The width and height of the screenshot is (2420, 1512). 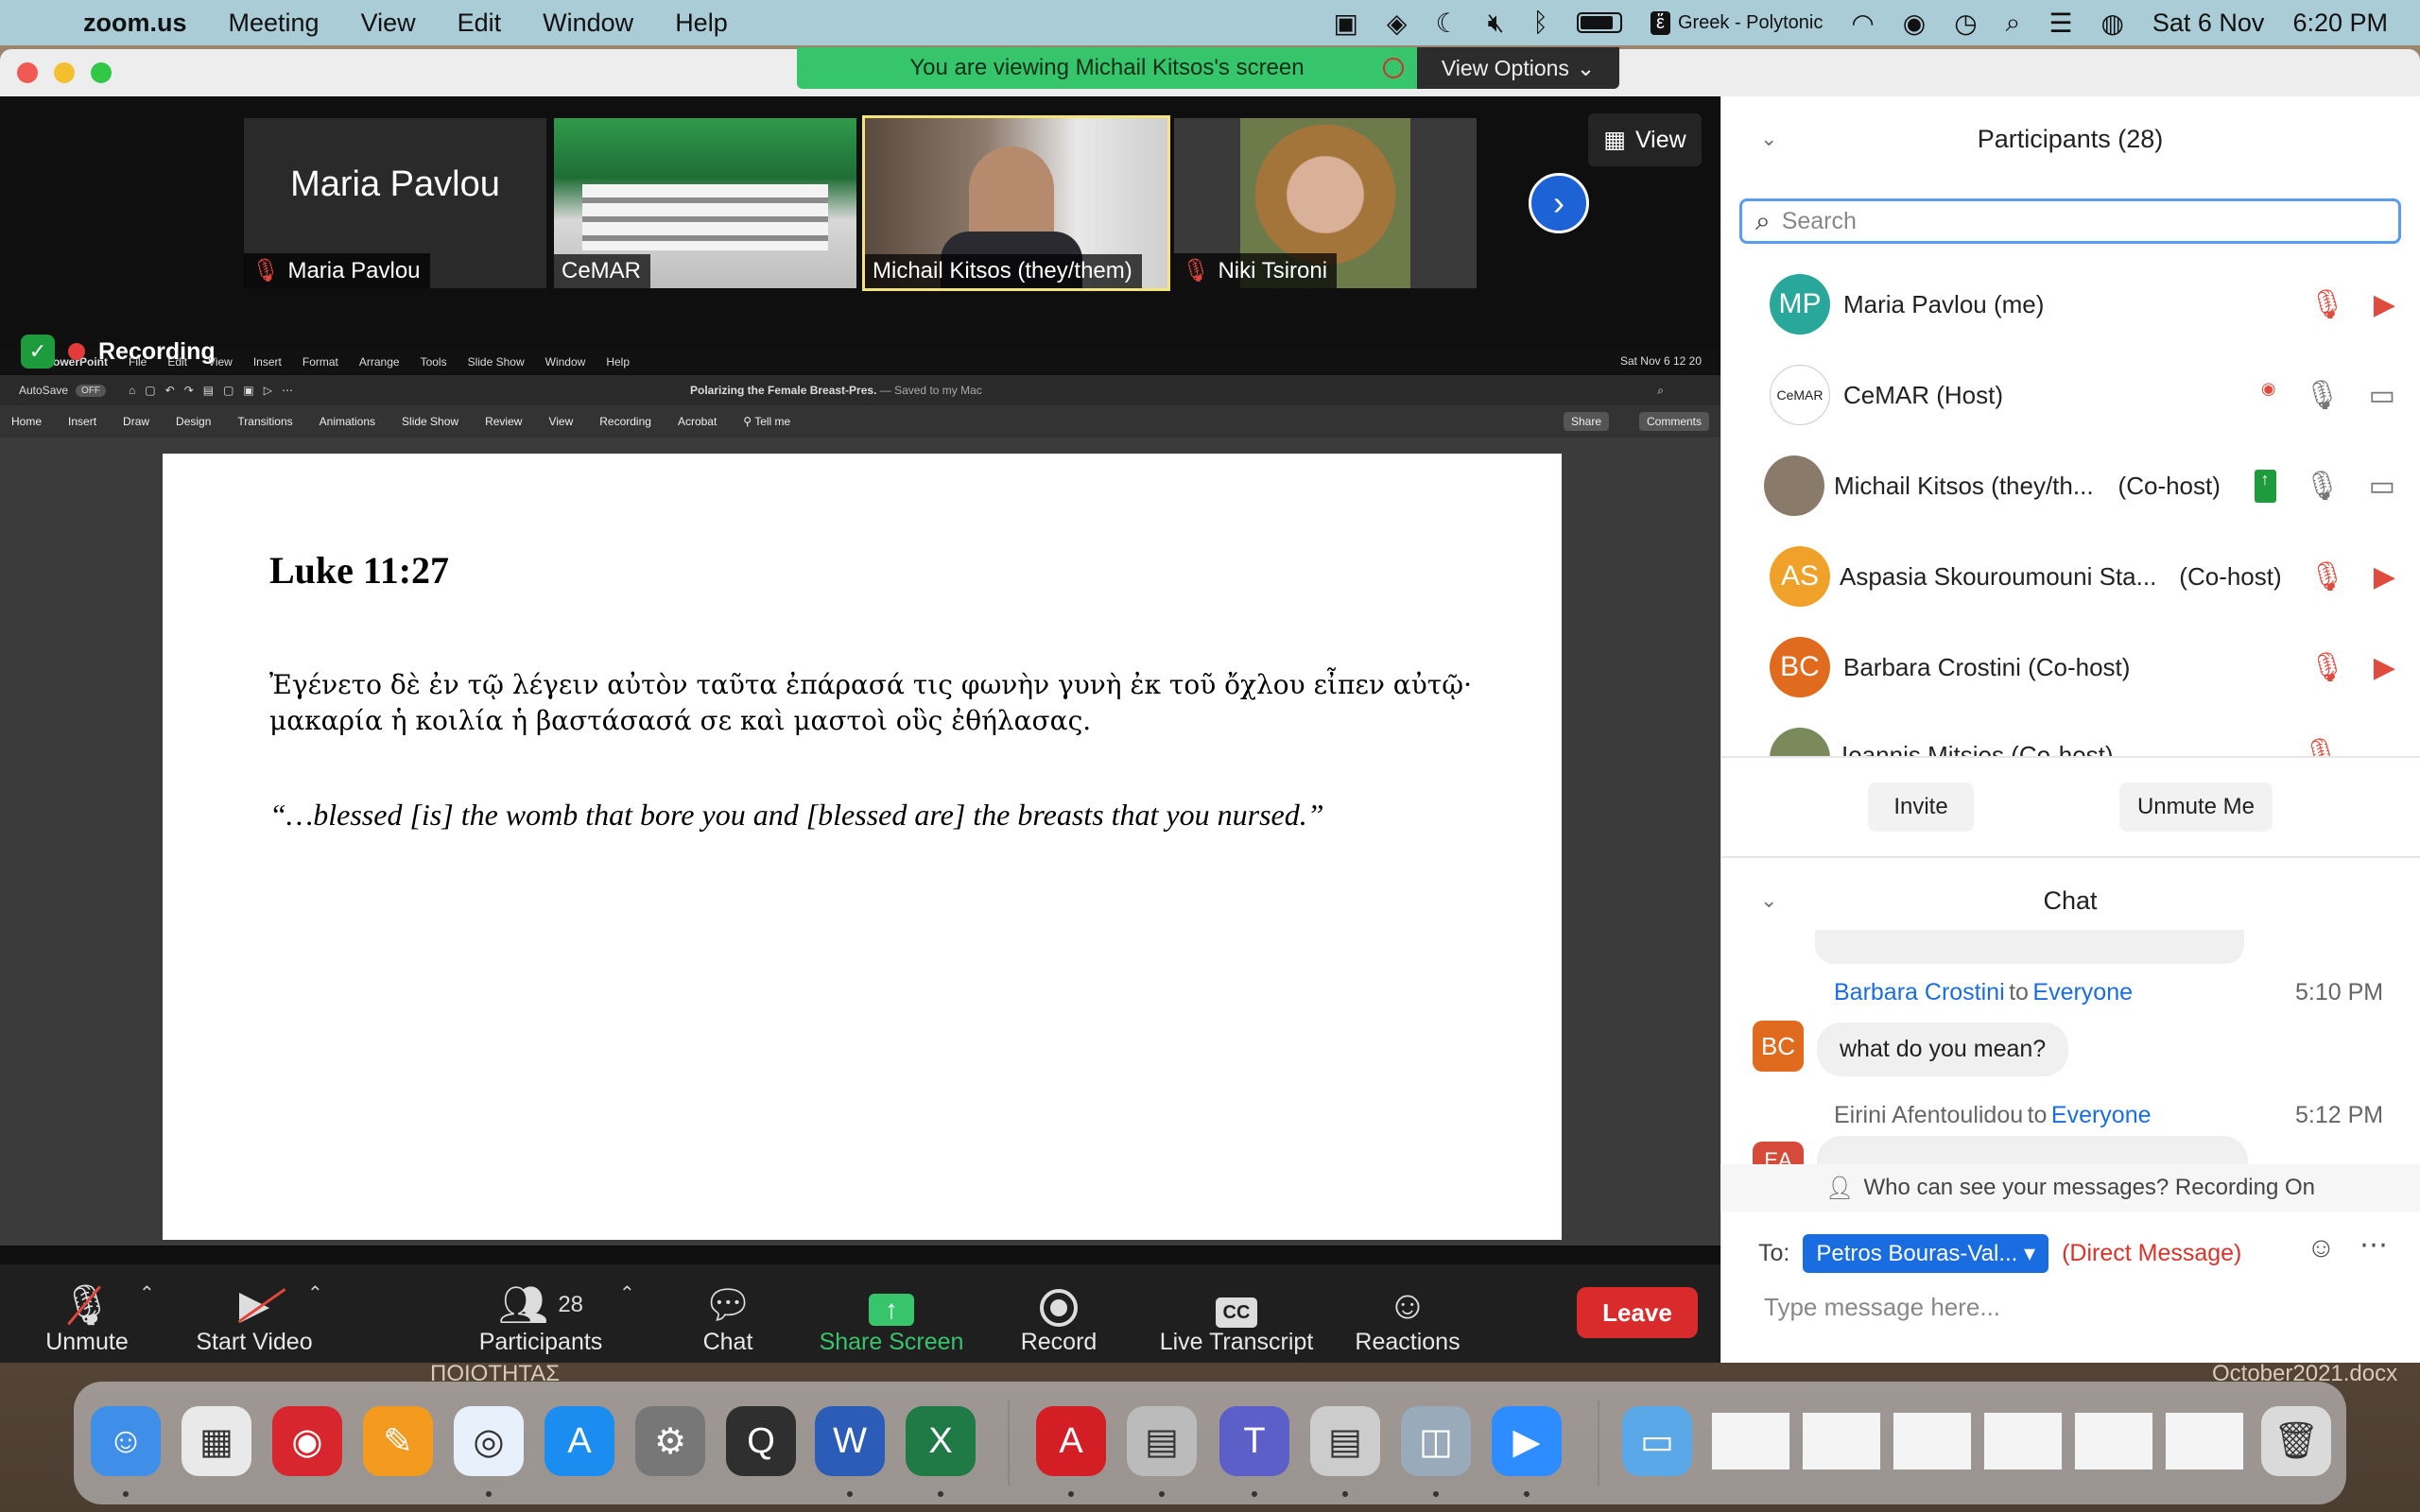 What do you see at coordinates (1929, 1115) in the screenshot?
I see `chat-sender: Eirini Afentoulidou` at bounding box center [1929, 1115].